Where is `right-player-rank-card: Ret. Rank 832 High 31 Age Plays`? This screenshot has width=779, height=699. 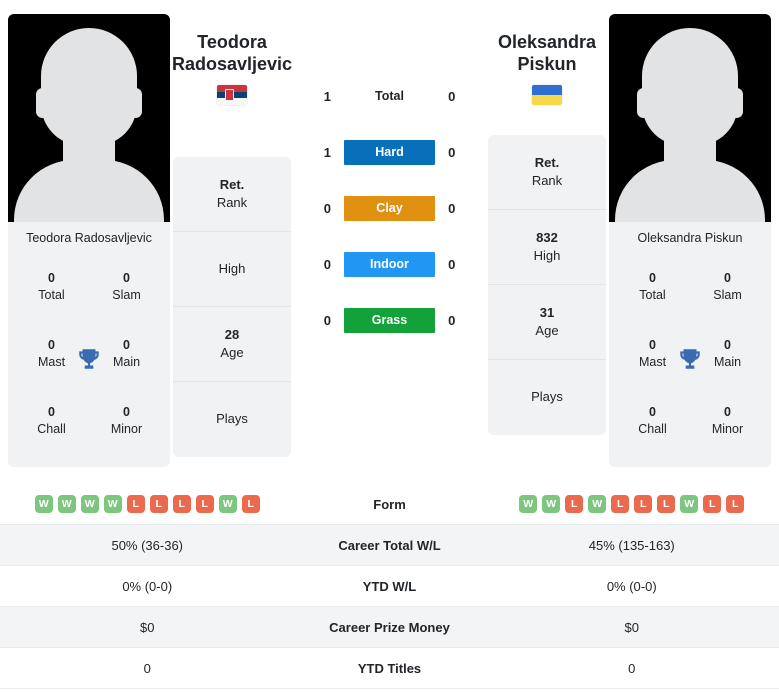 right-player-rank-card: Ret. Rank 832 High 31 Age Plays is located at coordinates (547, 284).